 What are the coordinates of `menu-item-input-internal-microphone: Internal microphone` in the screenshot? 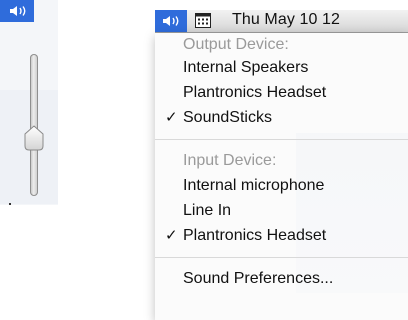 It's located at (253, 186).